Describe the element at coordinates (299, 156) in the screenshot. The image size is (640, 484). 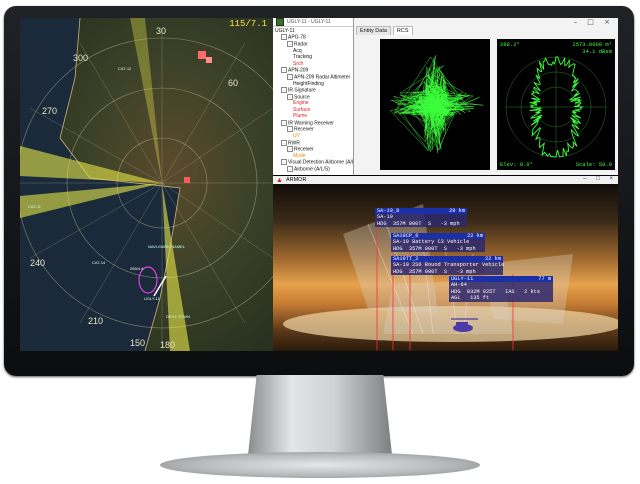
I see `tree-item-label: Mode` at that location.